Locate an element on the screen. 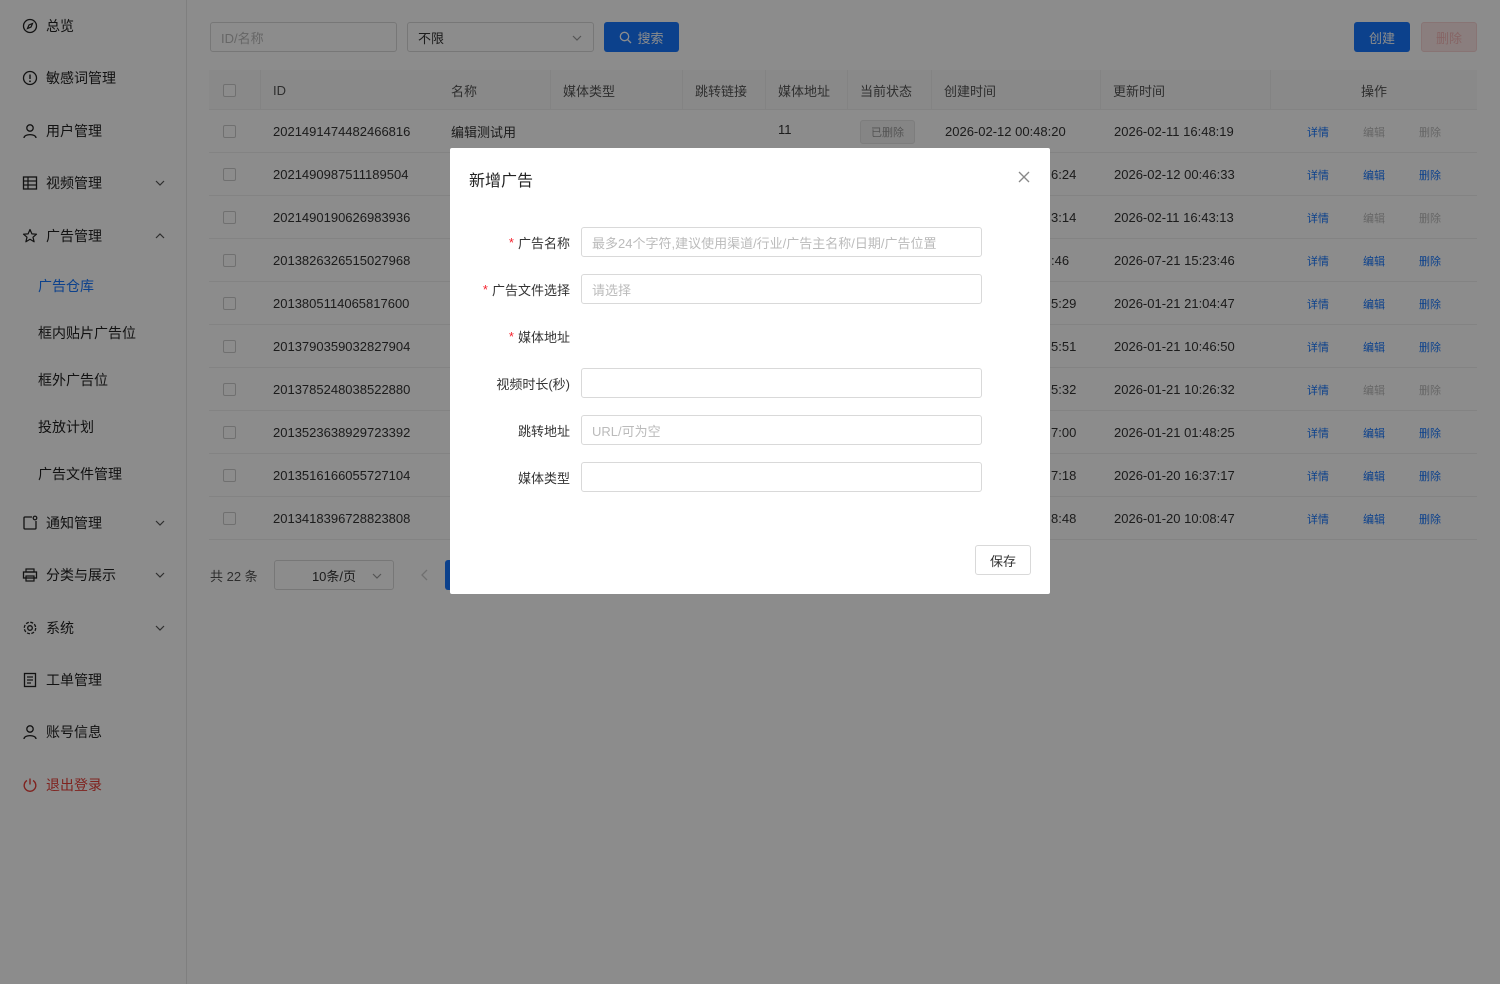  field-label: 媒体类型 is located at coordinates (544, 477).